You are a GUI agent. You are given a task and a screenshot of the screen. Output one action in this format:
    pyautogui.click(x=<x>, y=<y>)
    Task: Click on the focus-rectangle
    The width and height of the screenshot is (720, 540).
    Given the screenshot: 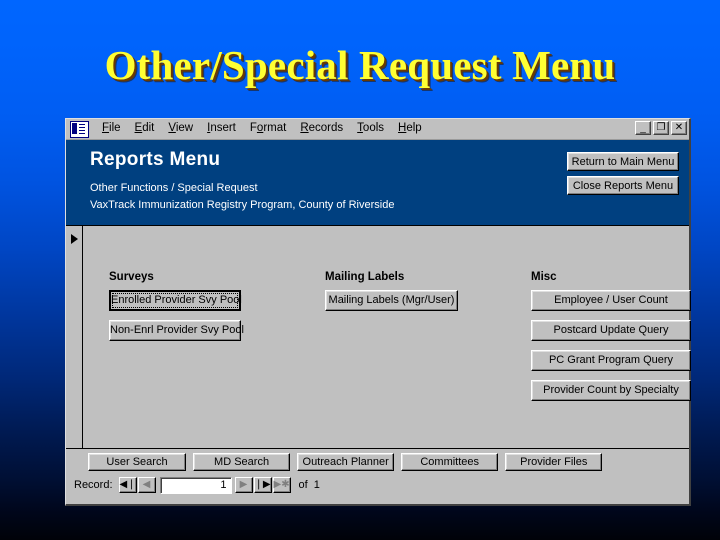 What is the action you would take?
    pyautogui.click(x=175, y=300)
    